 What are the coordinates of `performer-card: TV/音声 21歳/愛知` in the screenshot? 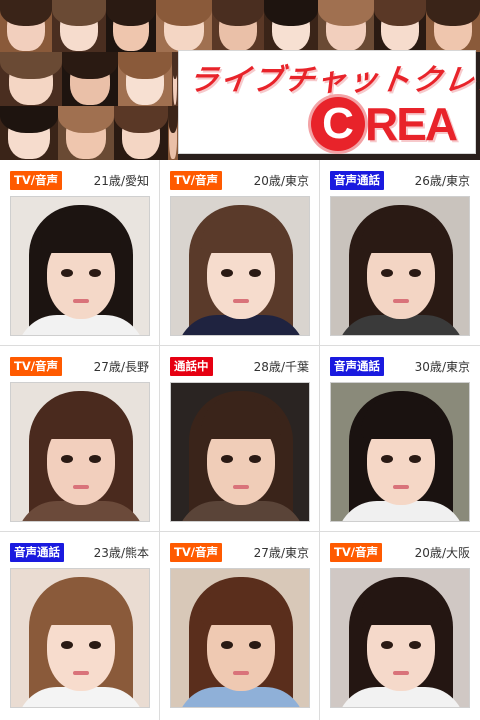 It's located at (79, 252).